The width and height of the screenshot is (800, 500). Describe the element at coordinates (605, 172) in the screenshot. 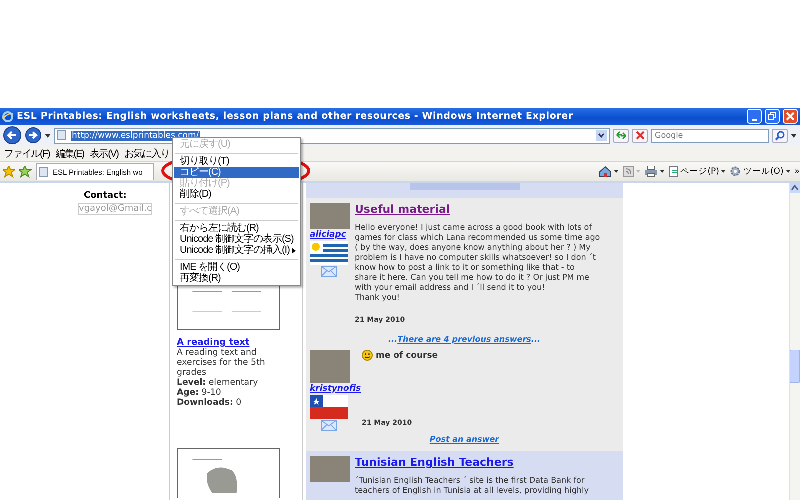

I see `home-icon` at that location.